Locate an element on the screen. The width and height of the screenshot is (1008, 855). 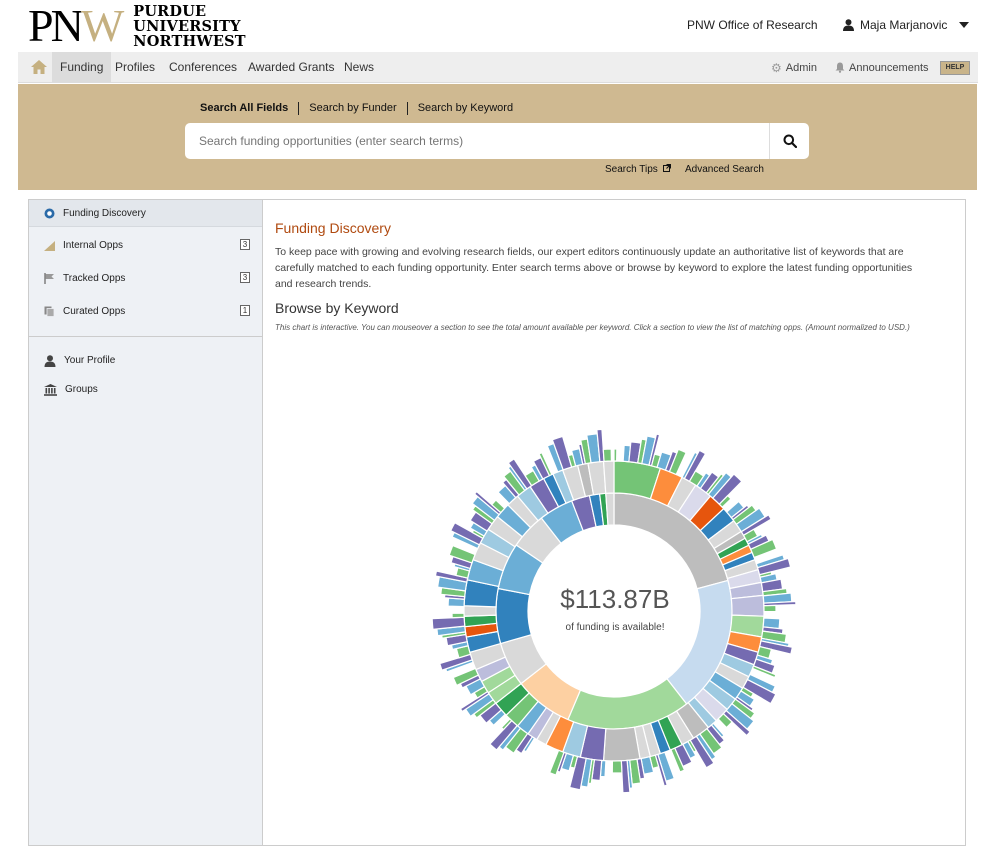
search-icon is located at coordinates (790, 141).